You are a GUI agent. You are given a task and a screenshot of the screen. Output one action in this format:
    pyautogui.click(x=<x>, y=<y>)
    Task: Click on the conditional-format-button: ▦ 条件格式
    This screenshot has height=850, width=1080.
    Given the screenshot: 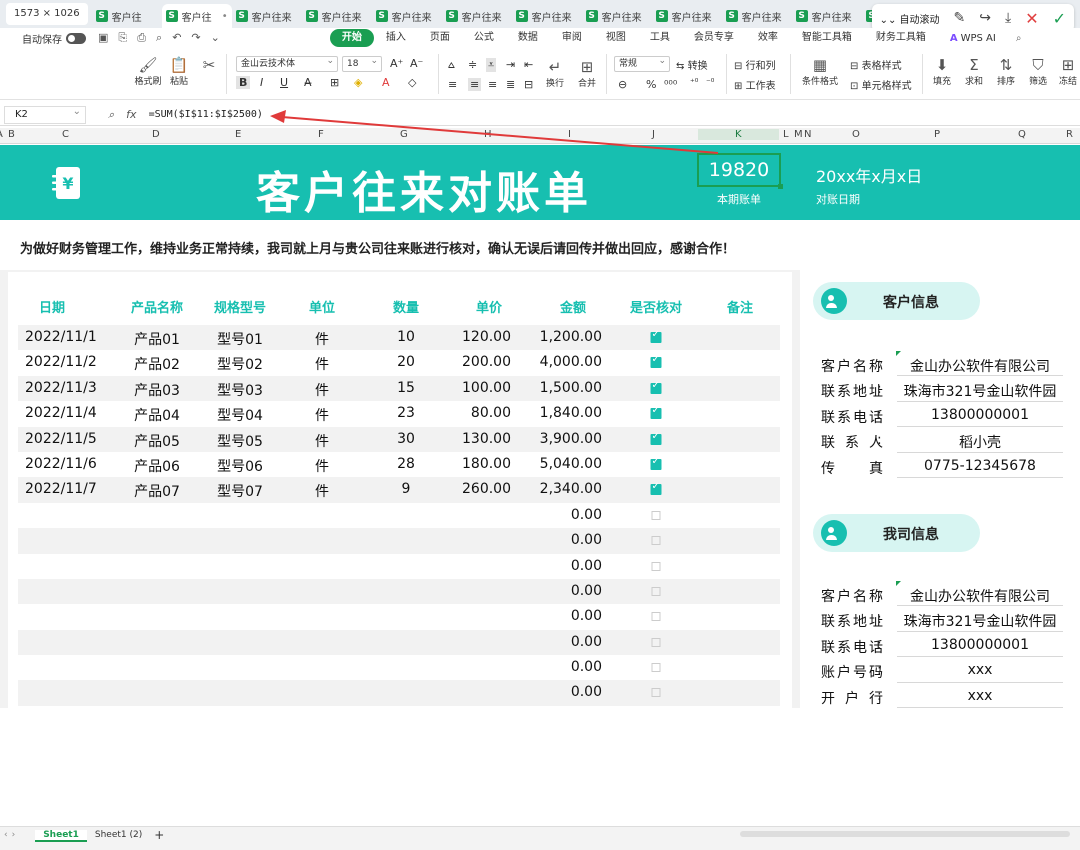 What is the action you would take?
    pyautogui.click(x=820, y=71)
    